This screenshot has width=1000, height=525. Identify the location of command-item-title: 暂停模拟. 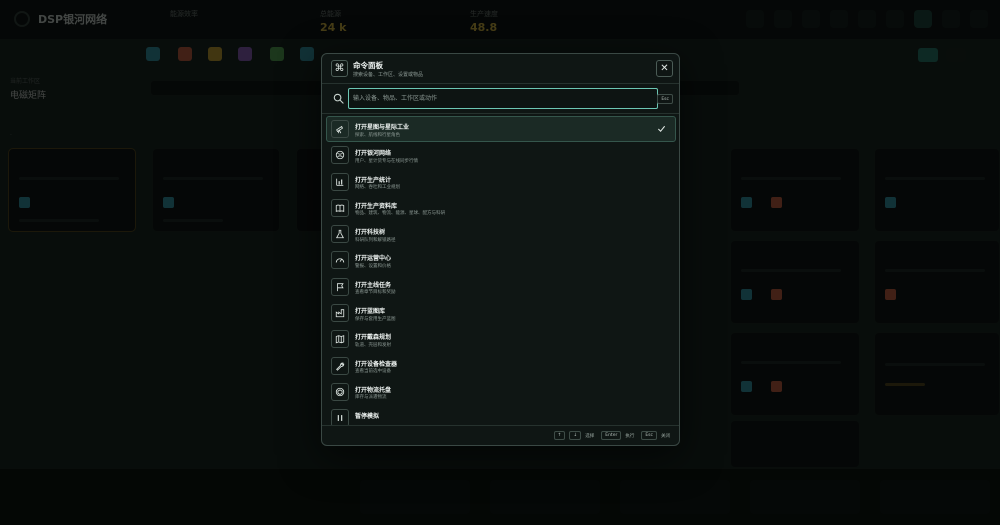
(367, 417).